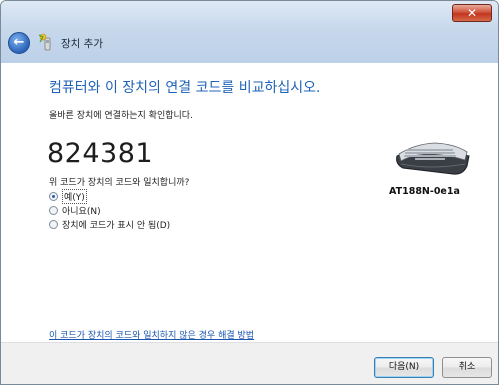  I want to click on match-question: 위 코드가 장치의 코드와 일치합니까?, so click(119, 183).